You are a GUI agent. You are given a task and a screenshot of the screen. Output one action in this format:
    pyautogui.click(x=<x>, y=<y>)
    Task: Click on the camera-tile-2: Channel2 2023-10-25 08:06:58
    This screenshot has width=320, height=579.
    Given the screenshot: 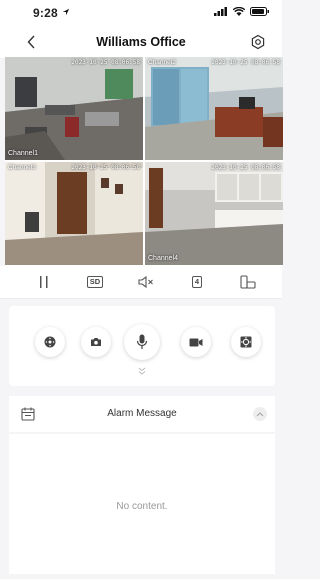 What is the action you would take?
    pyautogui.click(x=214, y=108)
    